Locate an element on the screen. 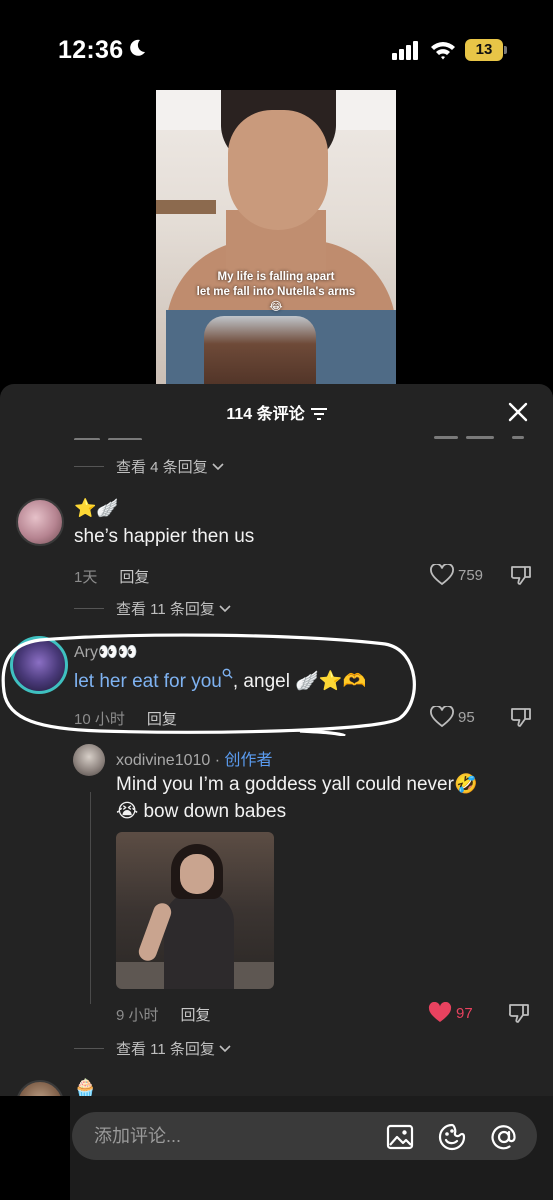  like-button: 759 is located at coordinates (456, 575).